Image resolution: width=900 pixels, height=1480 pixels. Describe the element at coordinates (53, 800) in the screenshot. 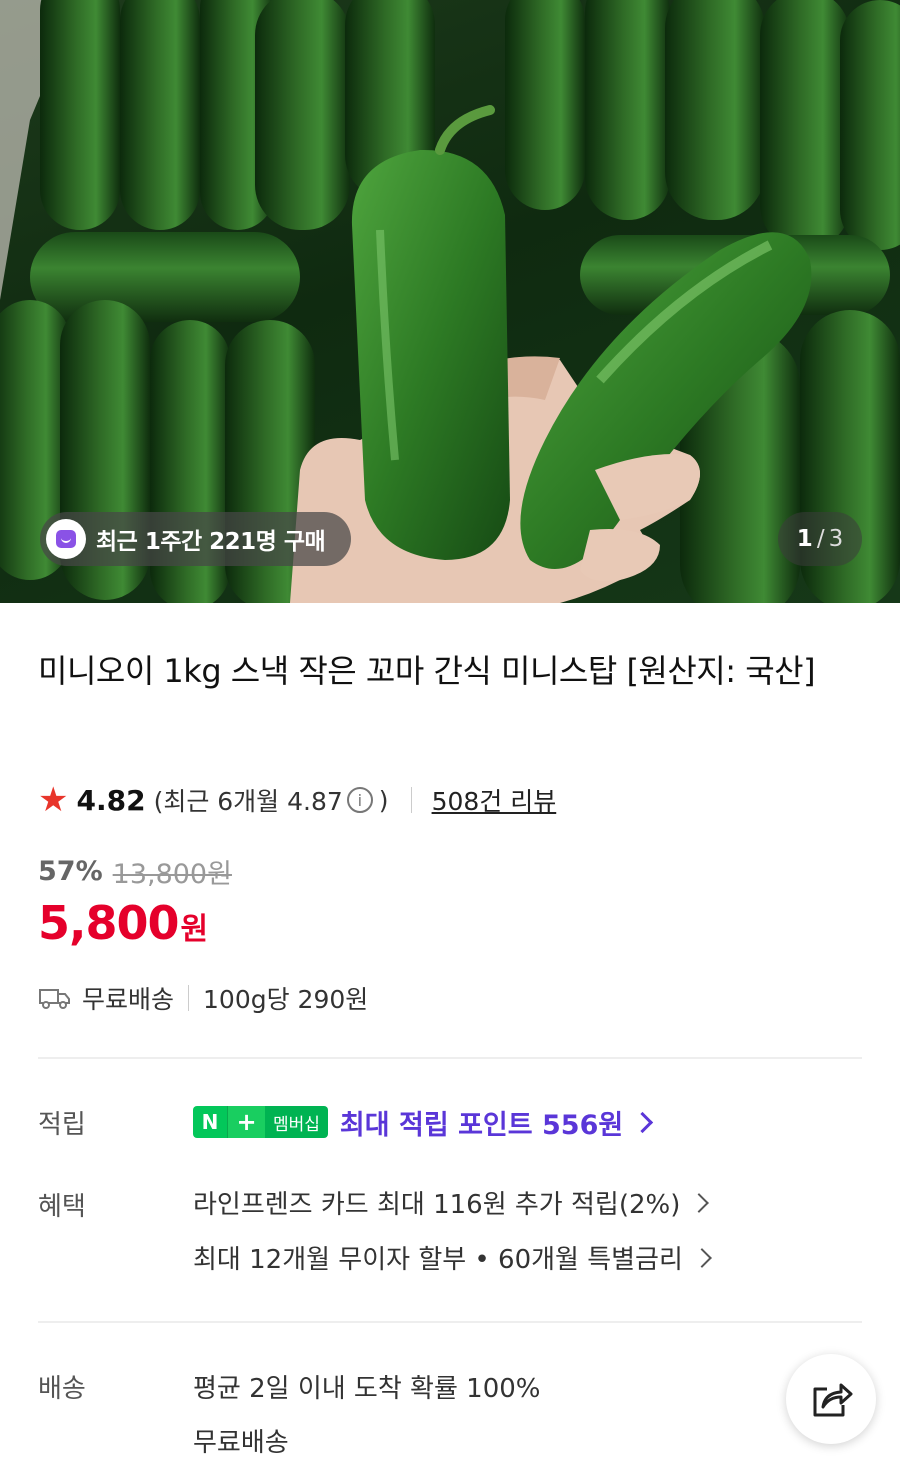

I see `star-icon: ★` at that location.